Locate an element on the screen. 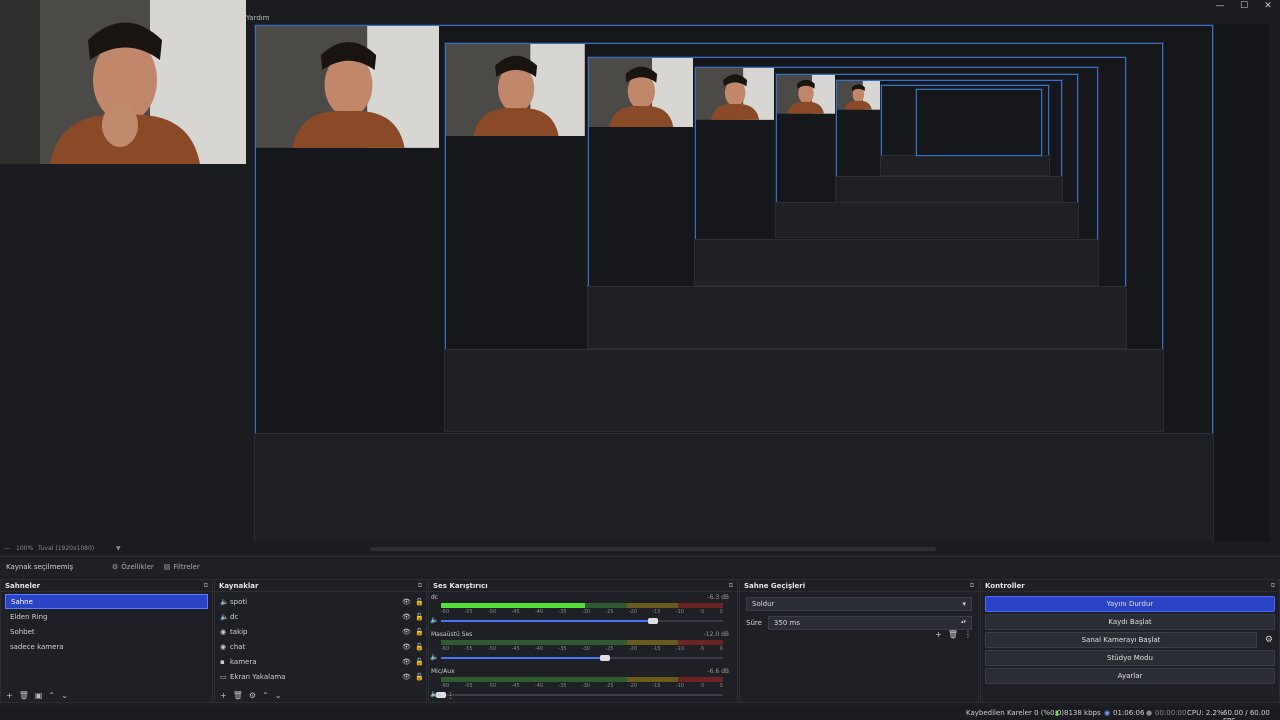 The image size is (1280, 720). scene-item: sadece kamera is located at coordinates (106, 646).